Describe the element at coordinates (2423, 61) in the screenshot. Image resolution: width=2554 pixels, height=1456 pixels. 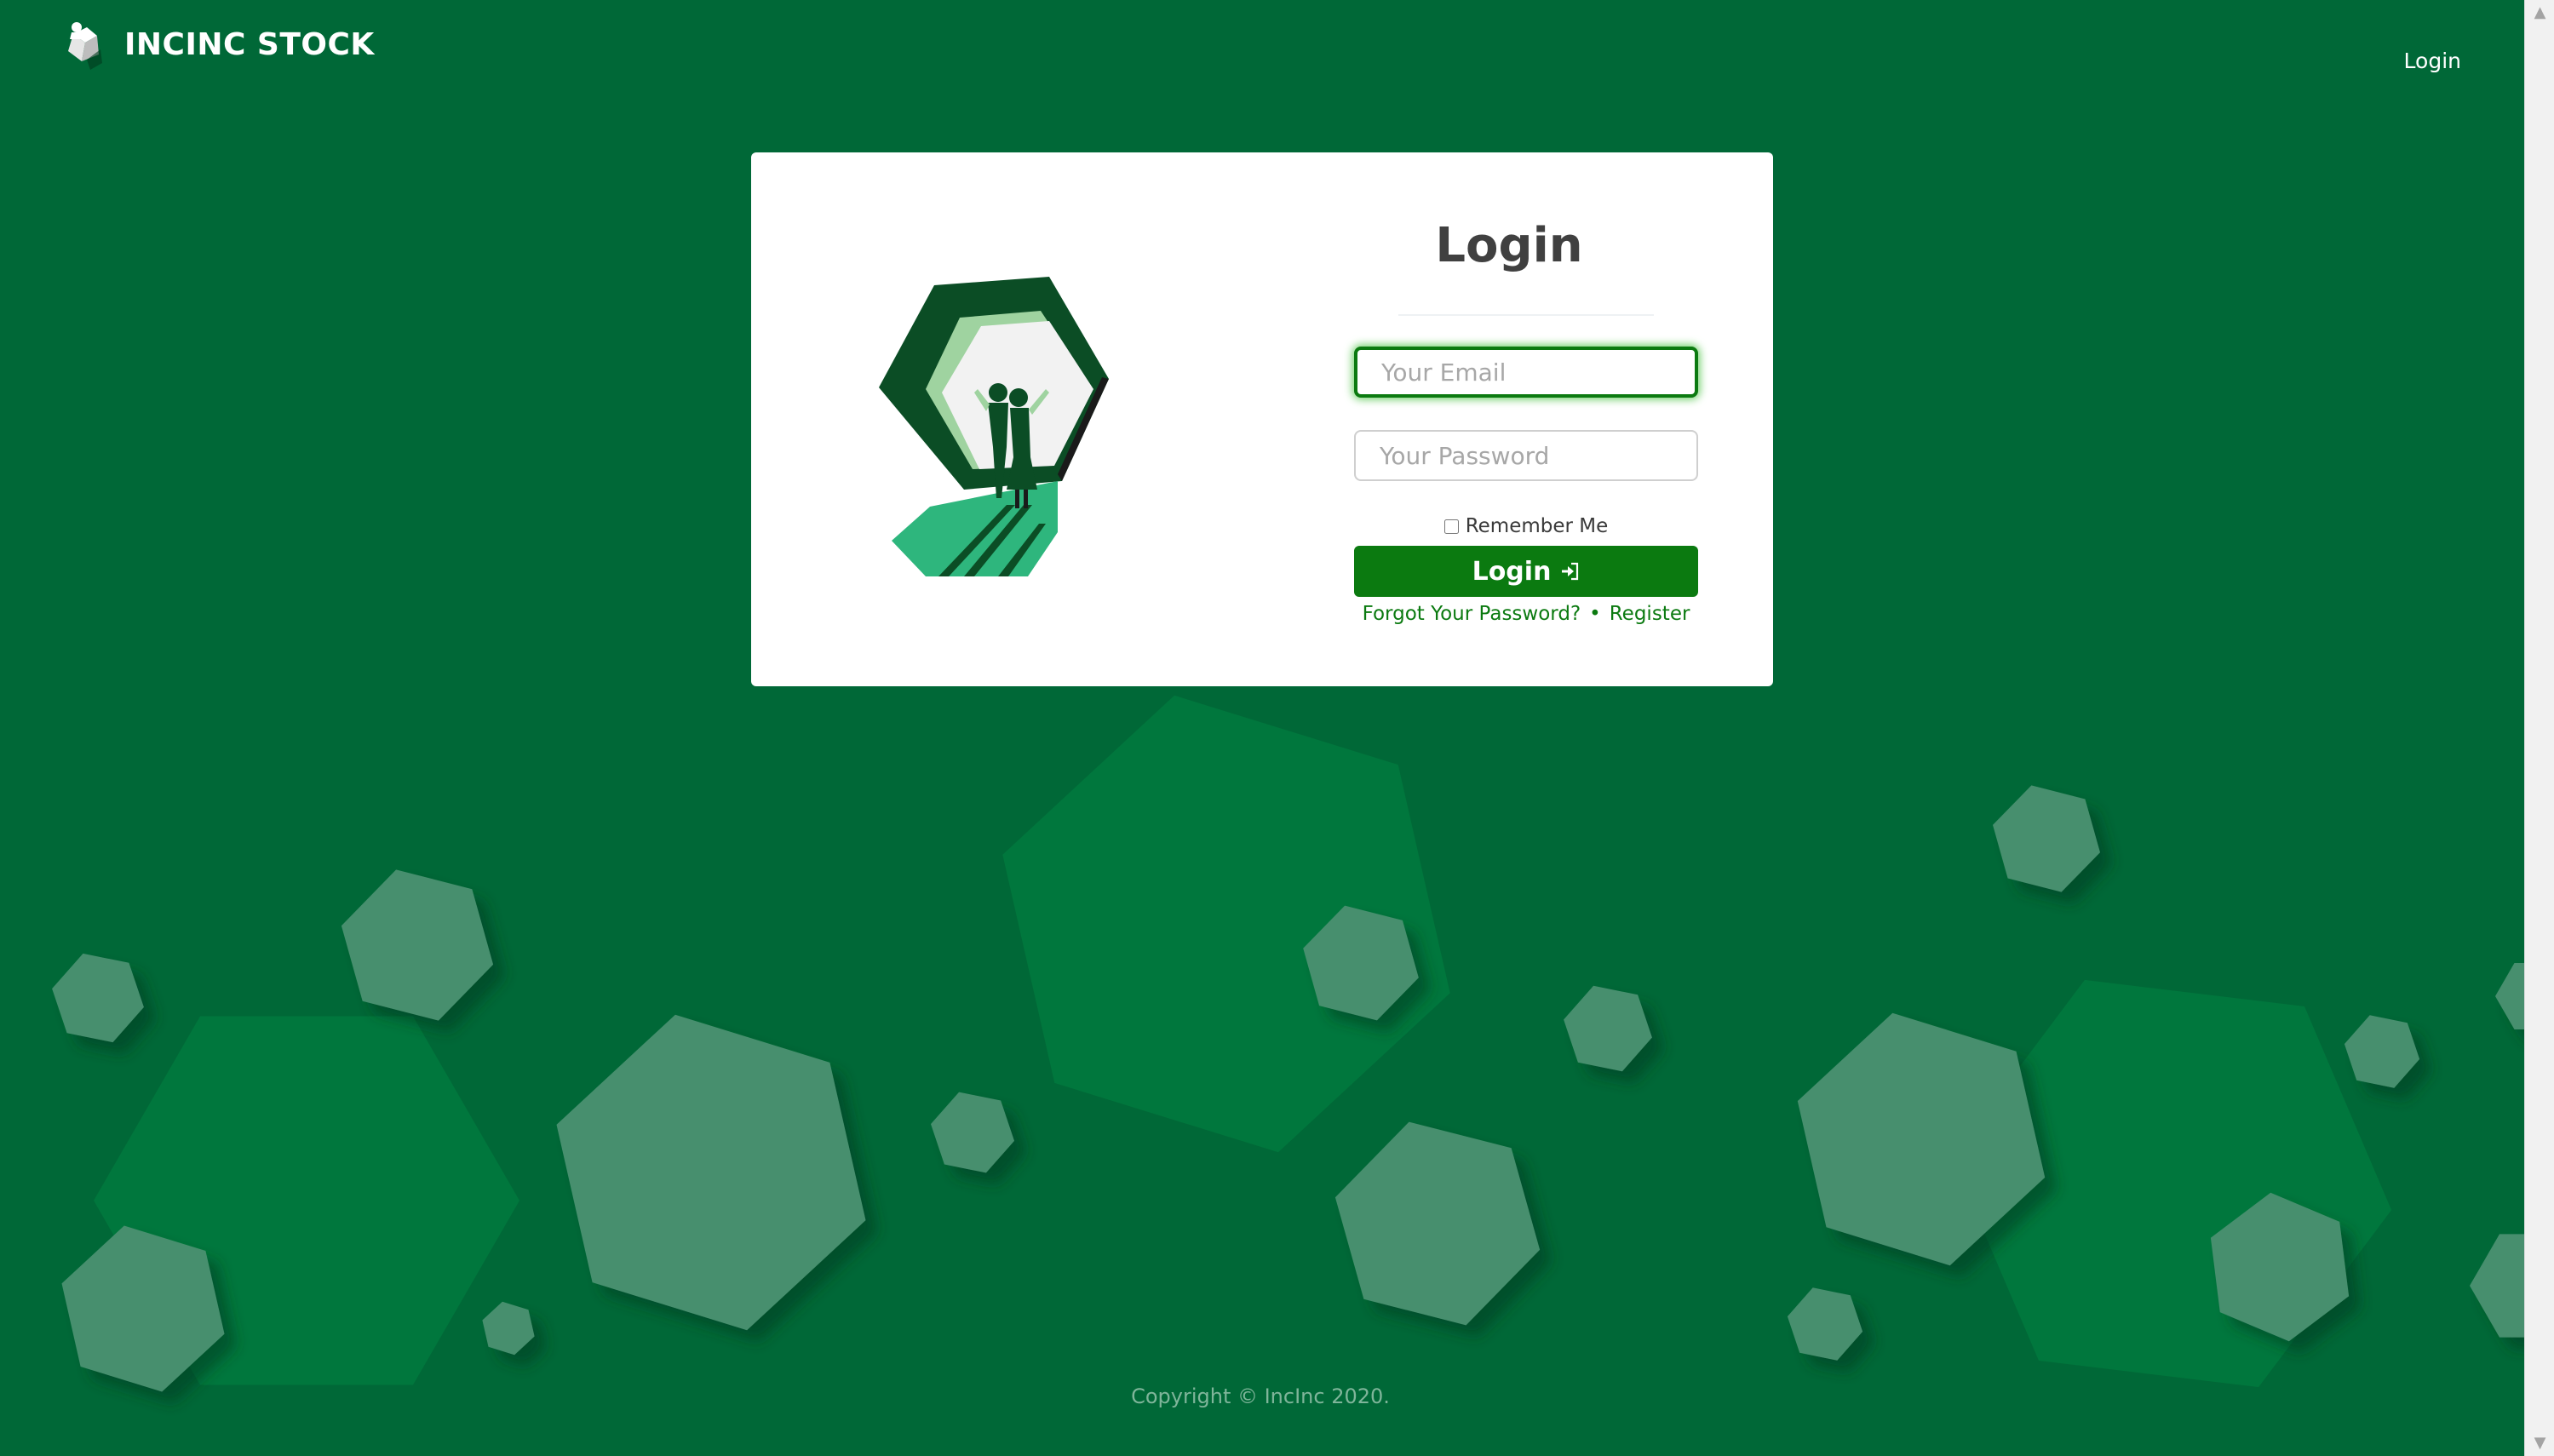
I see `nav-login-link: Login` at that location.